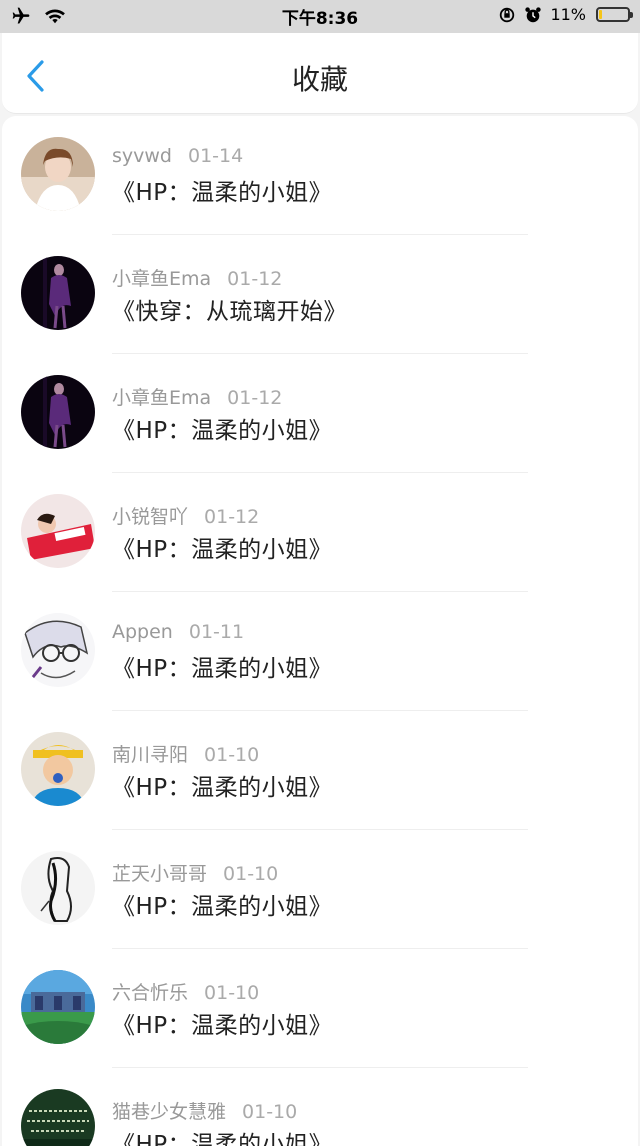  I want to click on status-right: 11%, so click(565, 14).